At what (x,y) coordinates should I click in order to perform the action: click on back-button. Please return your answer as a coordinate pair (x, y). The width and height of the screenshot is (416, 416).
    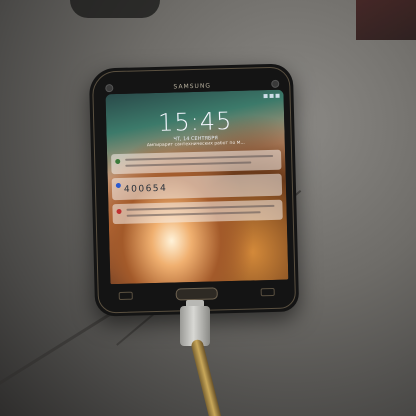
    Looking at the image, I should click on (267, 292).